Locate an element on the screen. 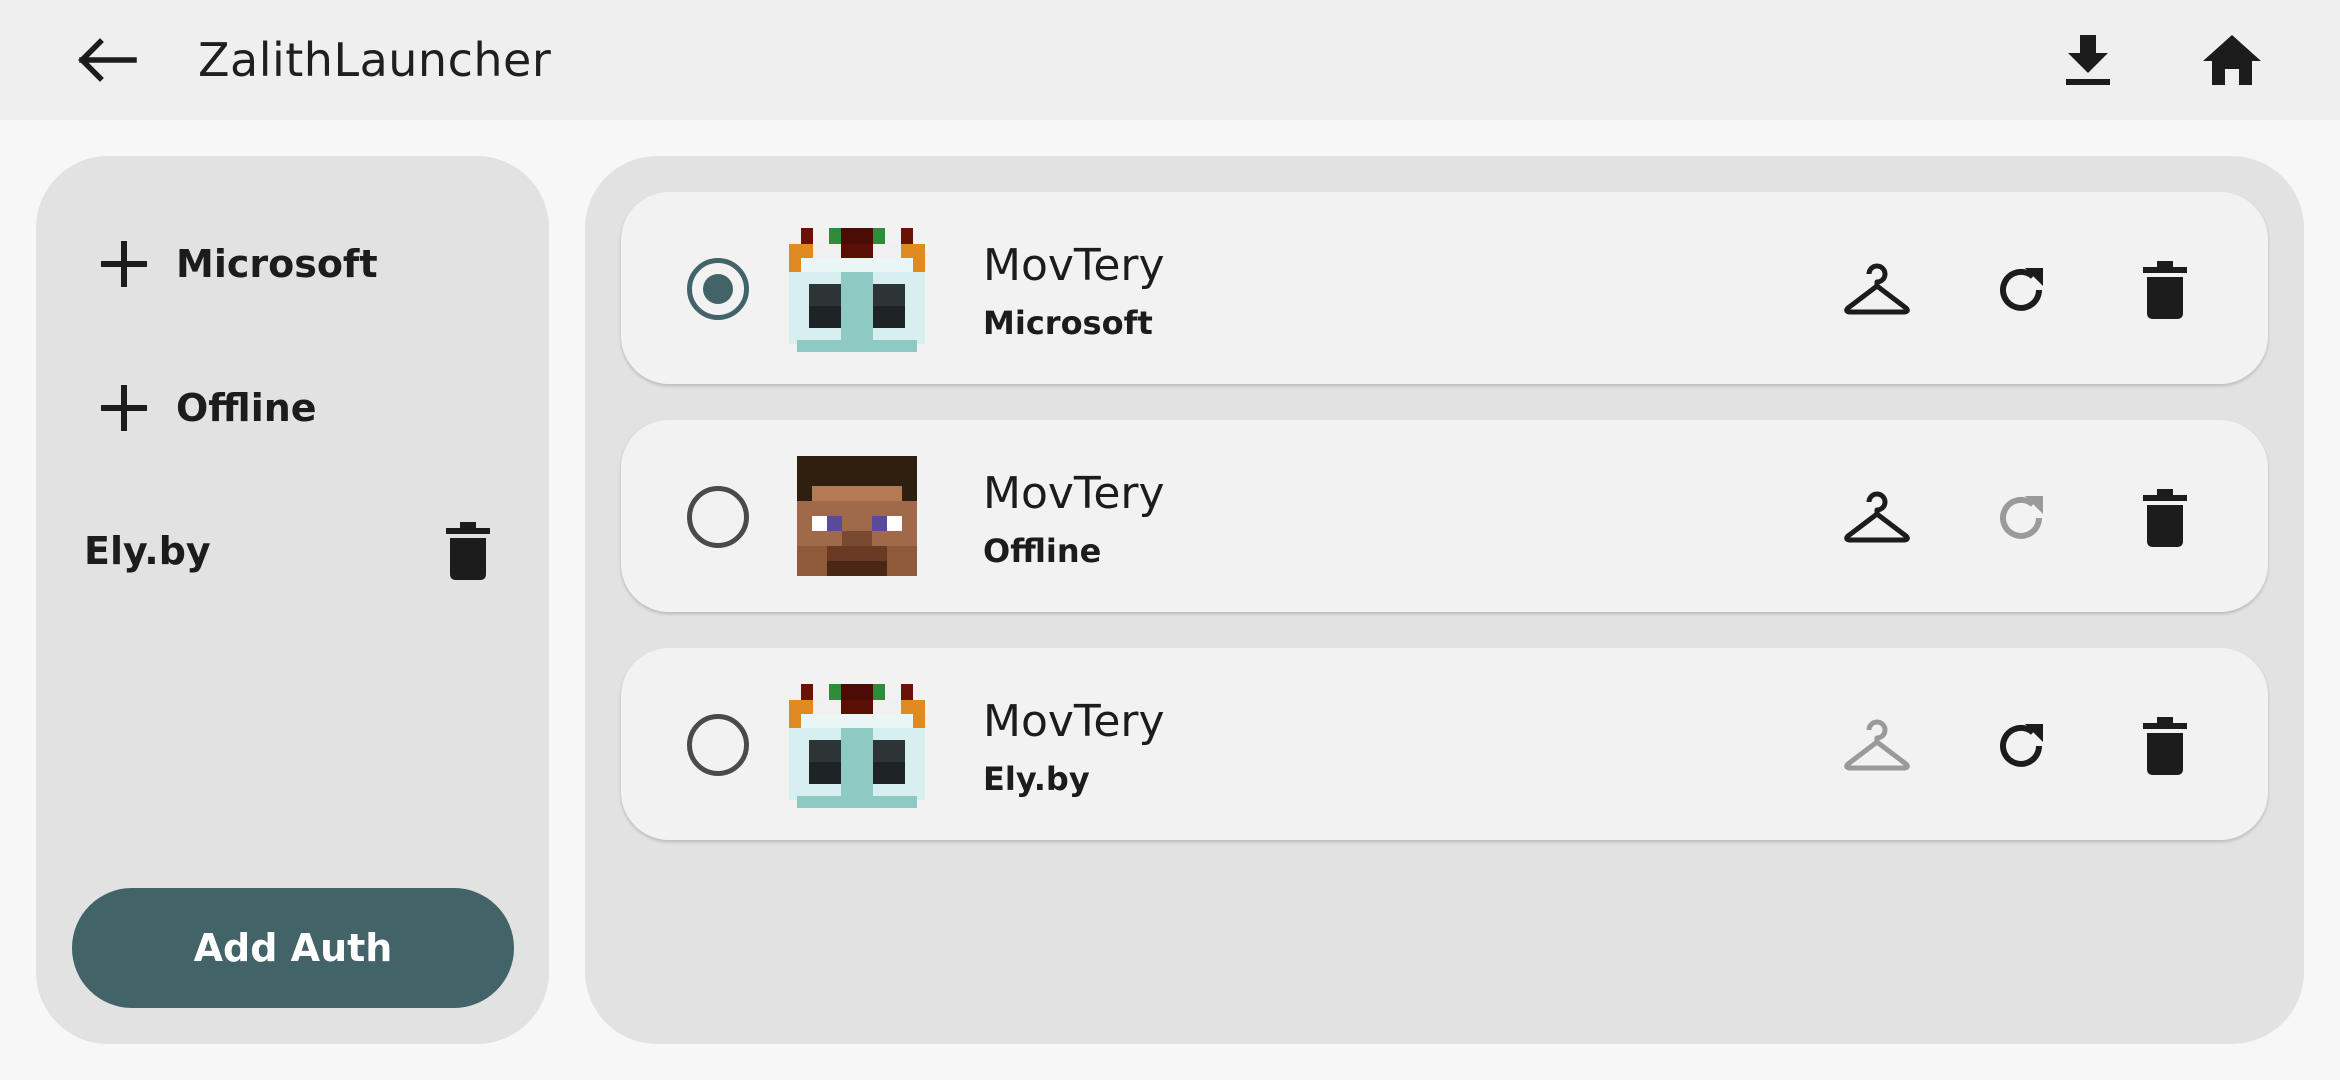 This screenshot has width=2340, height=1080. delete-server-button is located at coordinates (468, 551).